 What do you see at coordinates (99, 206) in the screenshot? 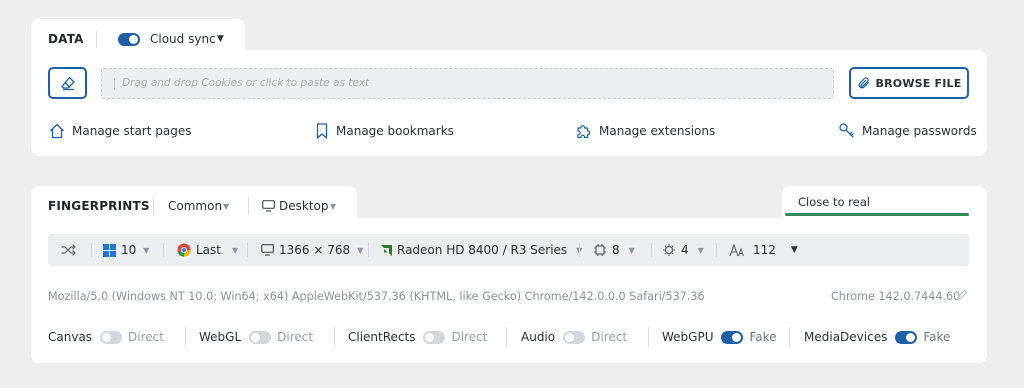
I see `fingerprints-title: FINGERPRINTS` at bounding box center [99, 206].